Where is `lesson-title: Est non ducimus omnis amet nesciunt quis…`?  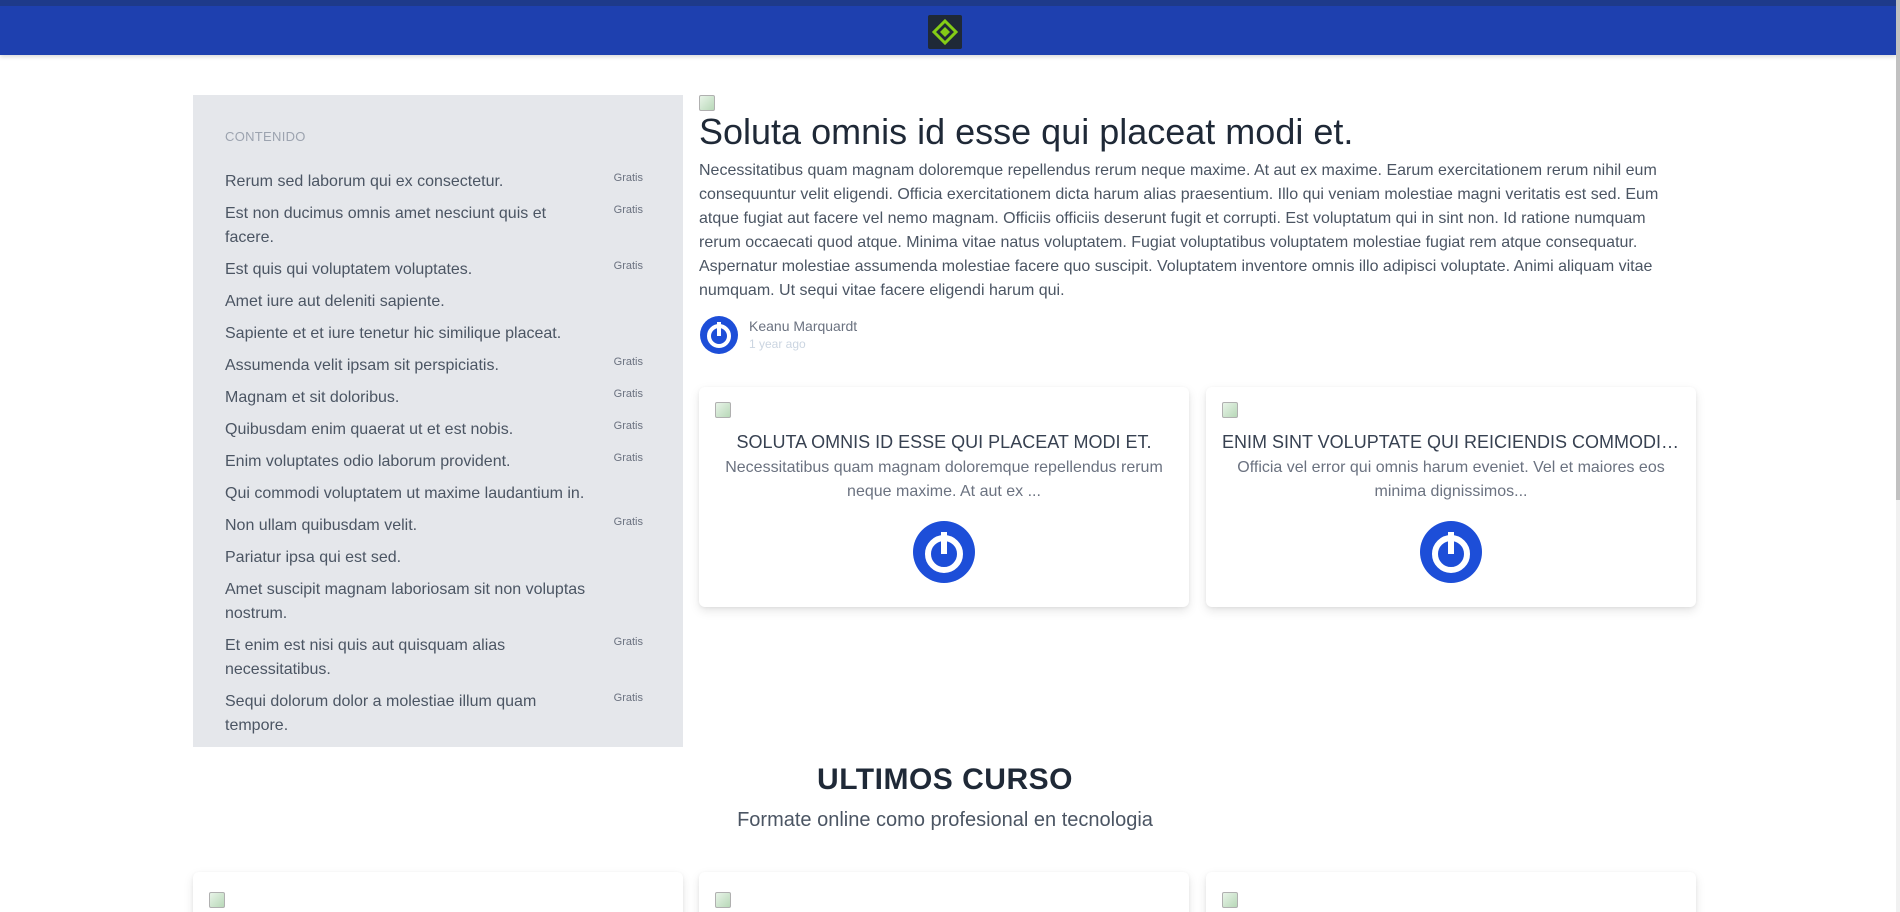
lesson-title: Est non ducimus omnis amet nesciunt quis… is located at coordinates (411, 226).